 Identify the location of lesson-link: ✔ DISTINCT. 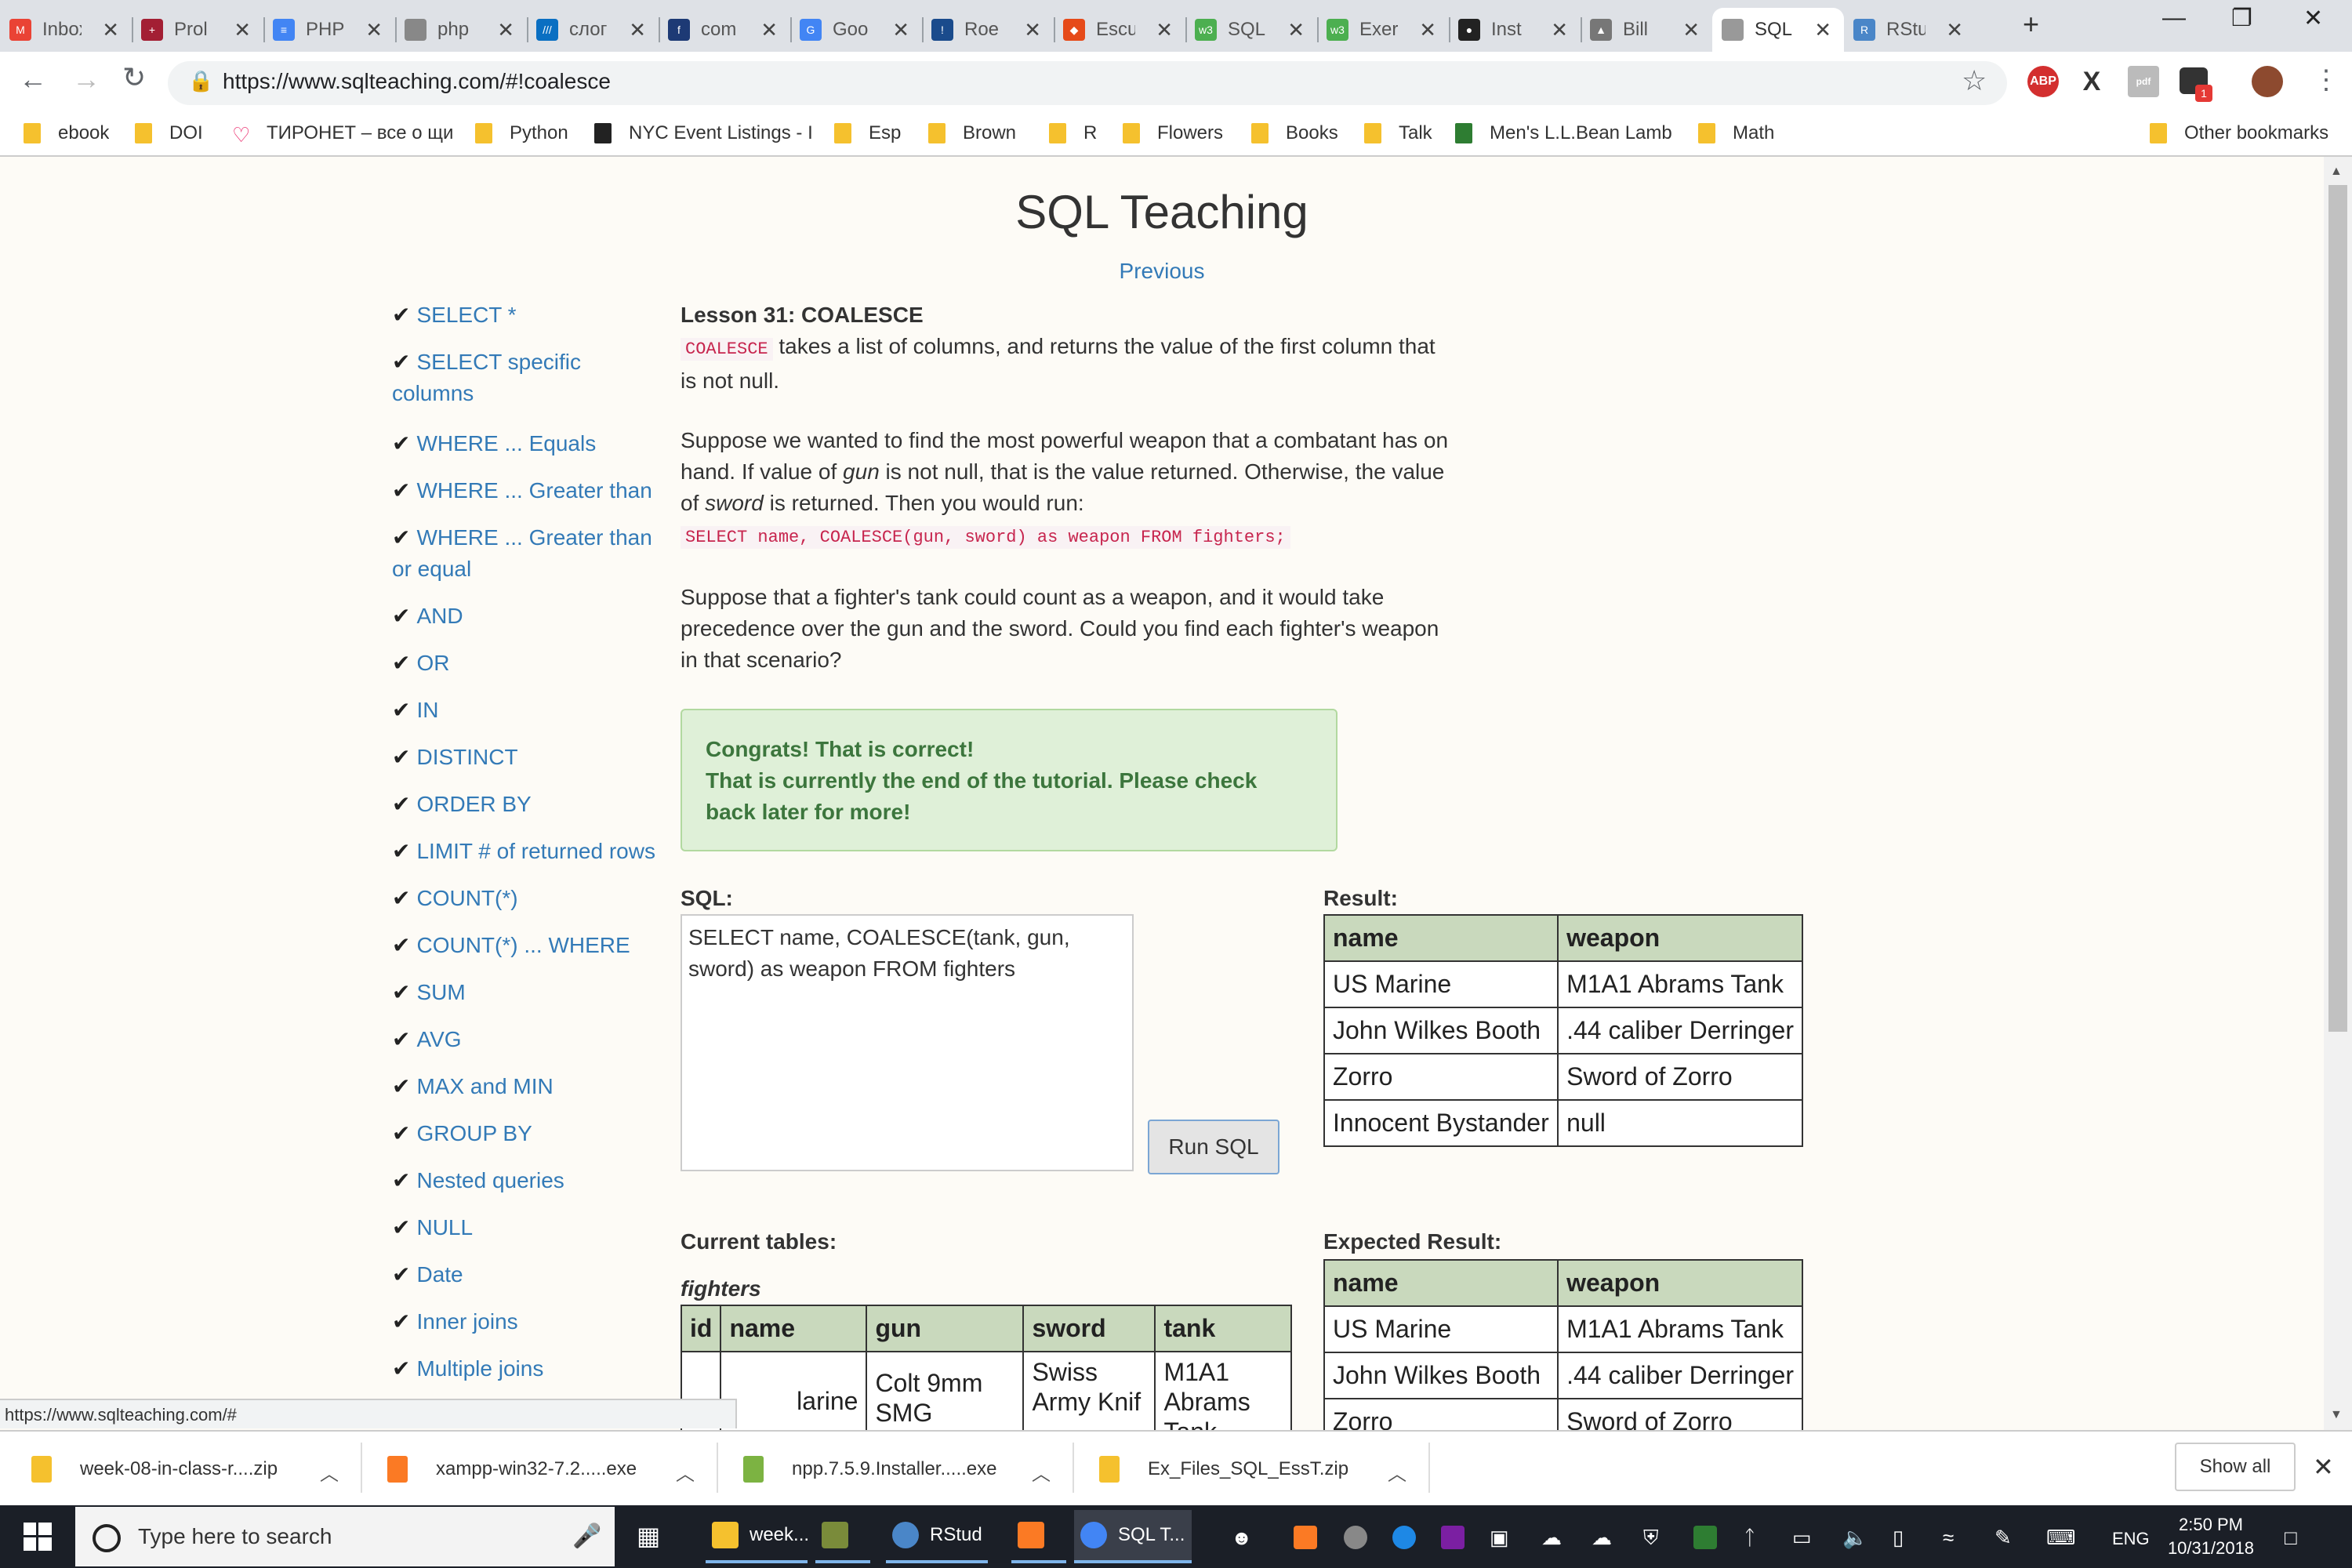
(529, 757).